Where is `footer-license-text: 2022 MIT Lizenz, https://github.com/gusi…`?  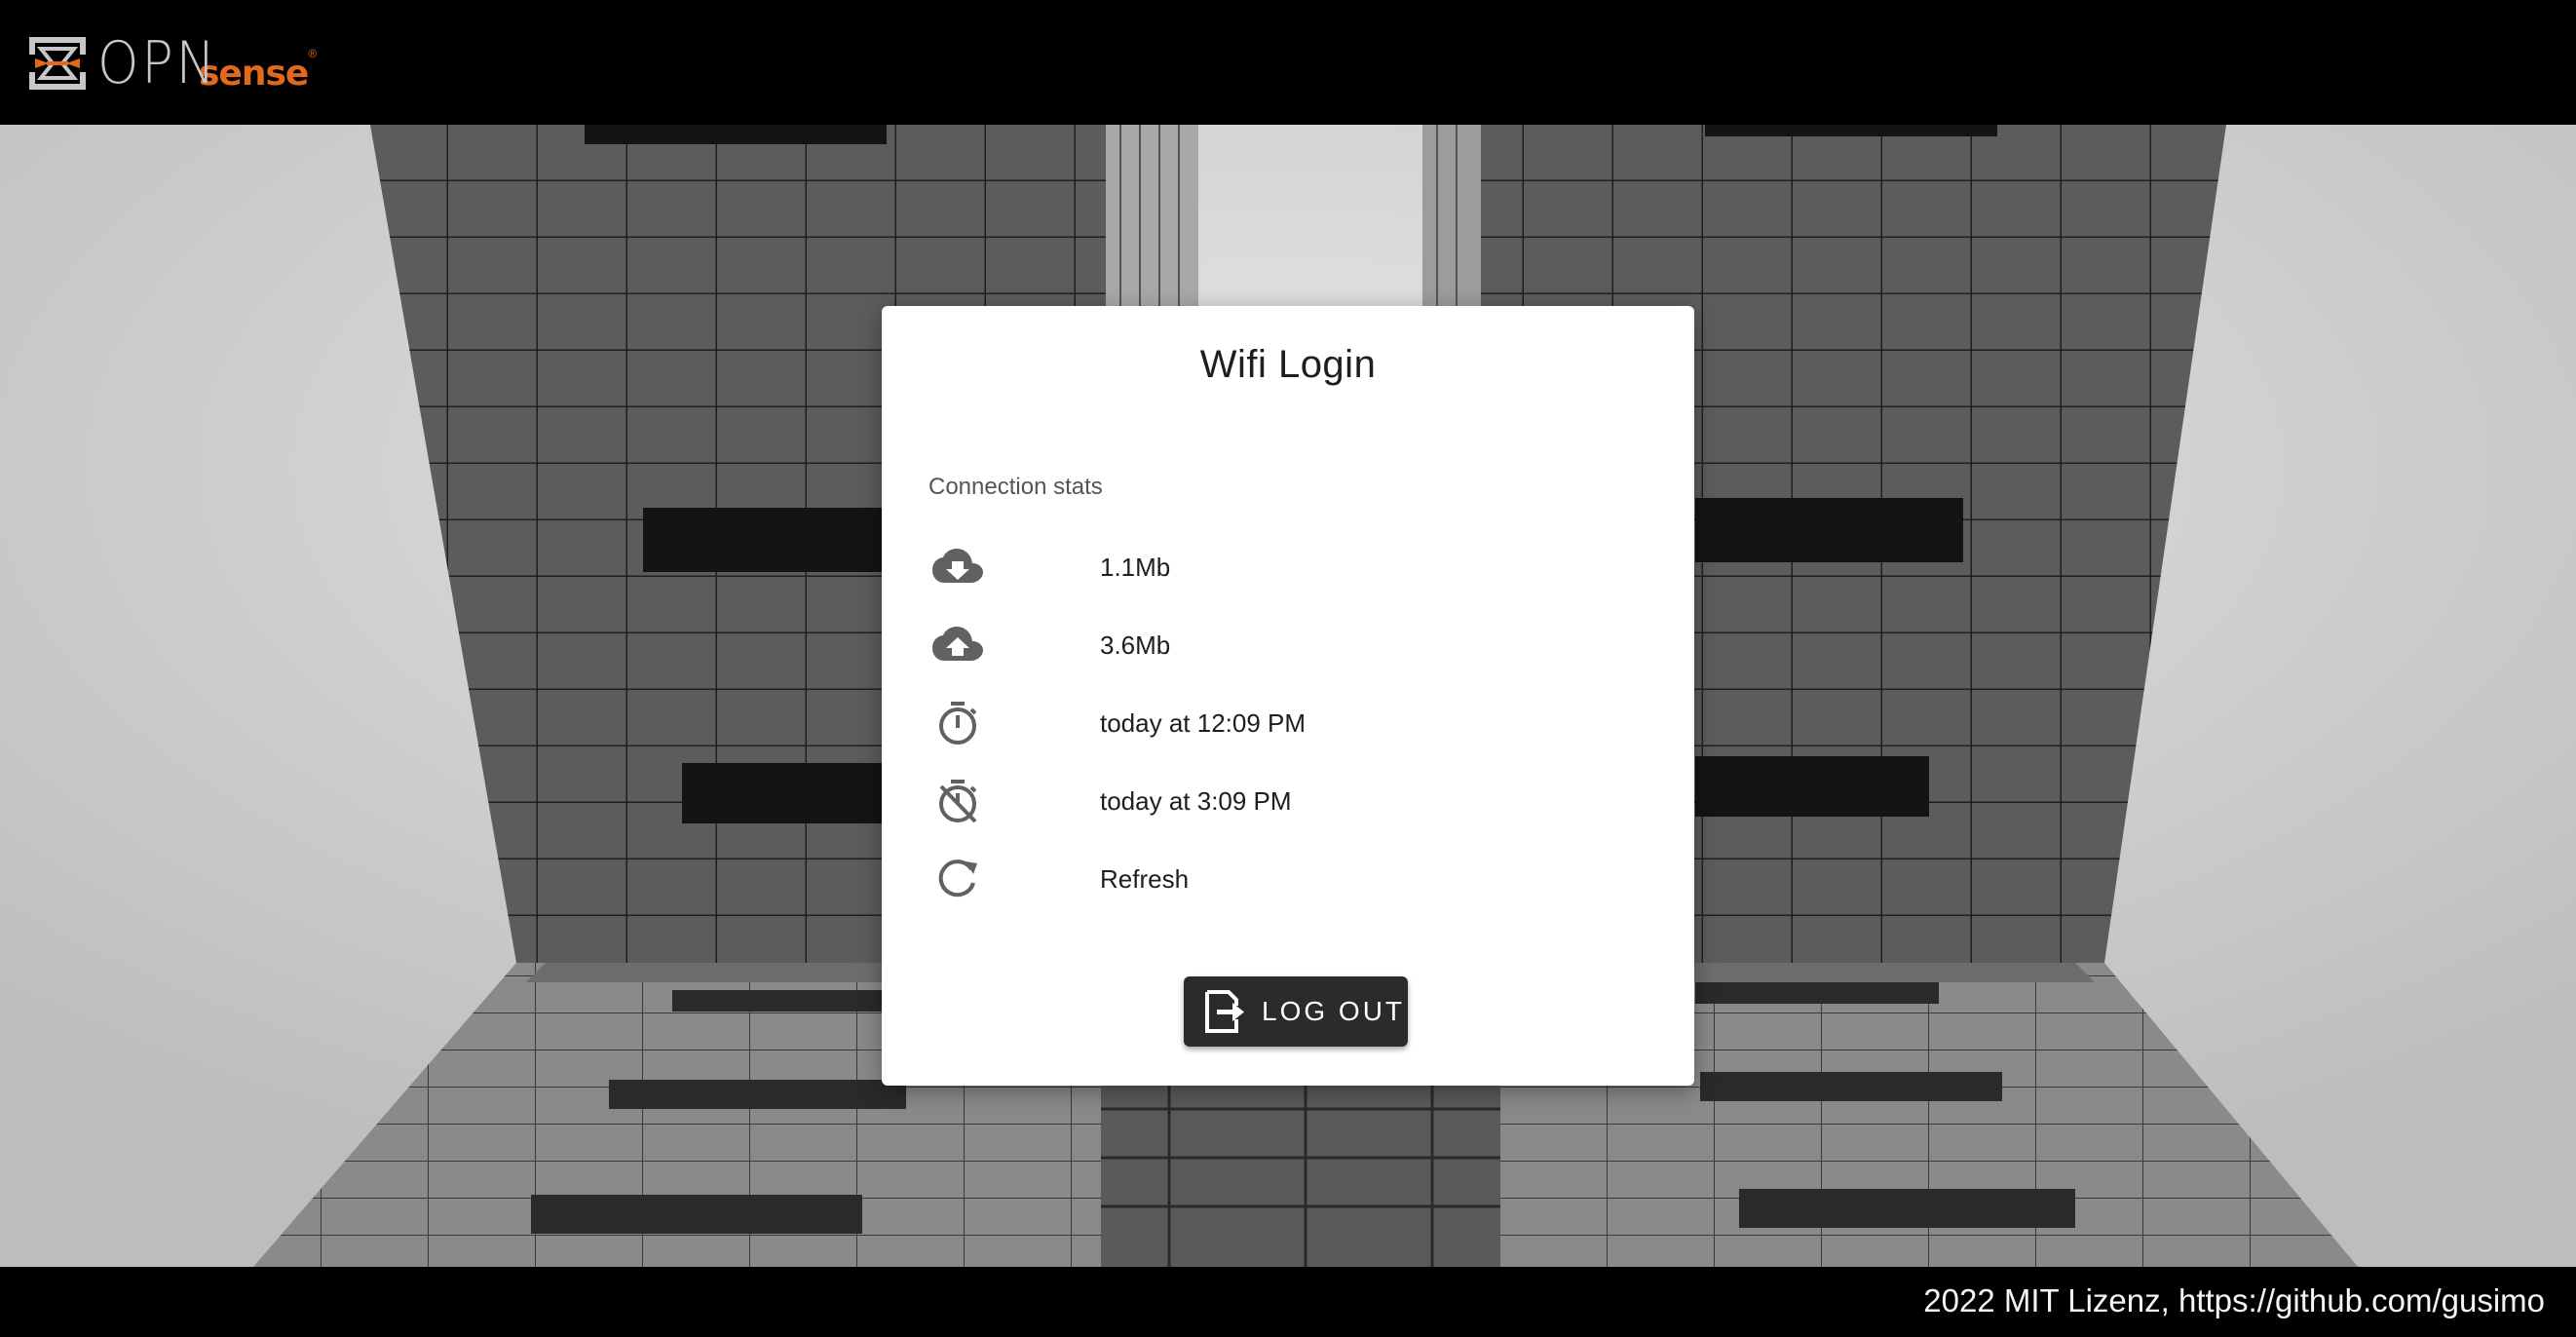
footer-license-text: 2022 MIT Lizenz, https://github.com/gusi… is located at coordinates (2234, 1300).